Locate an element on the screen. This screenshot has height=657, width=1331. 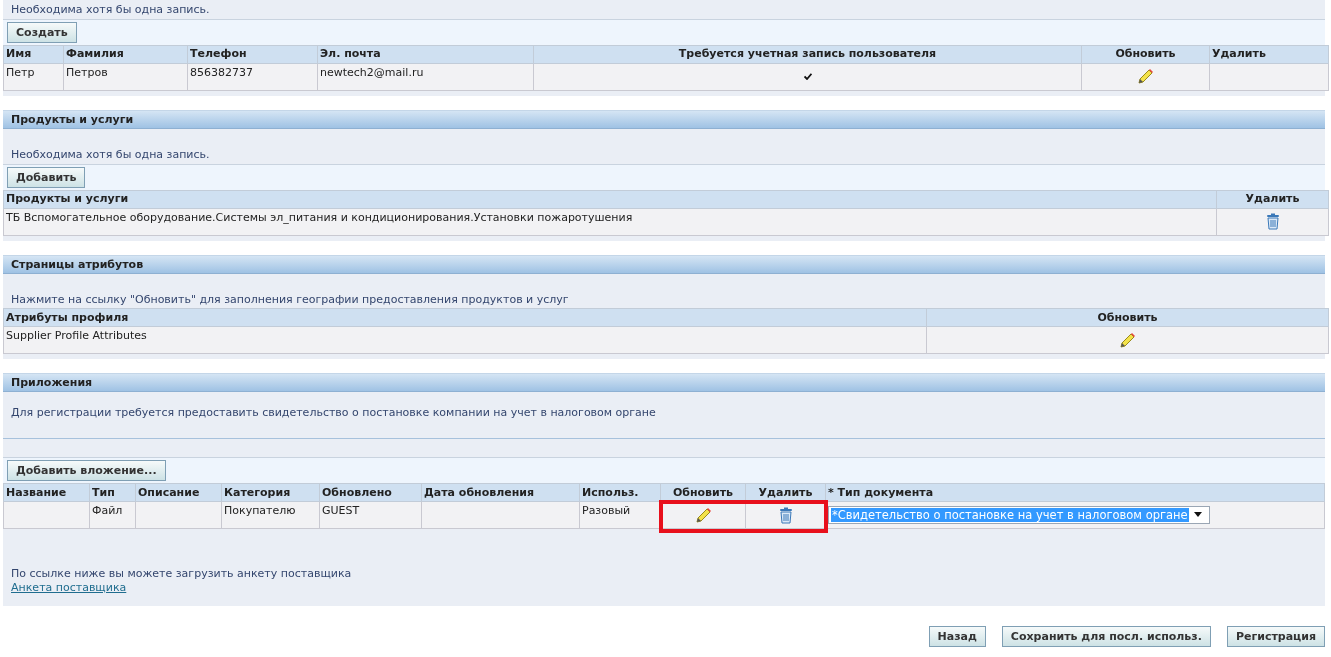
info-message: Для регистрации требуется предоставить свидетельство о постановке компании на учет в налоговом органе is located at coordinates (664, 418).